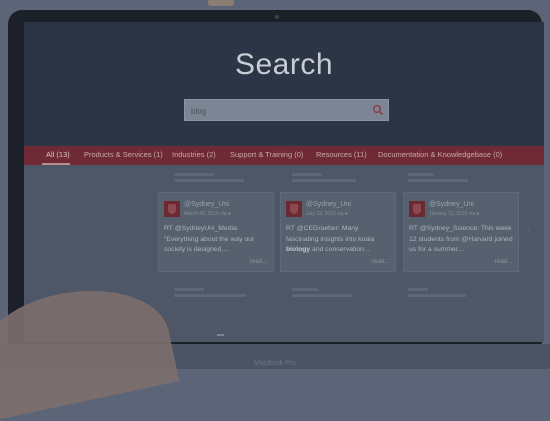 This screenshot has width=550, height=421. Describe the element at coordinates (528, 230) in the screenshot. I see `carousel-next-icon: ›` at that location.